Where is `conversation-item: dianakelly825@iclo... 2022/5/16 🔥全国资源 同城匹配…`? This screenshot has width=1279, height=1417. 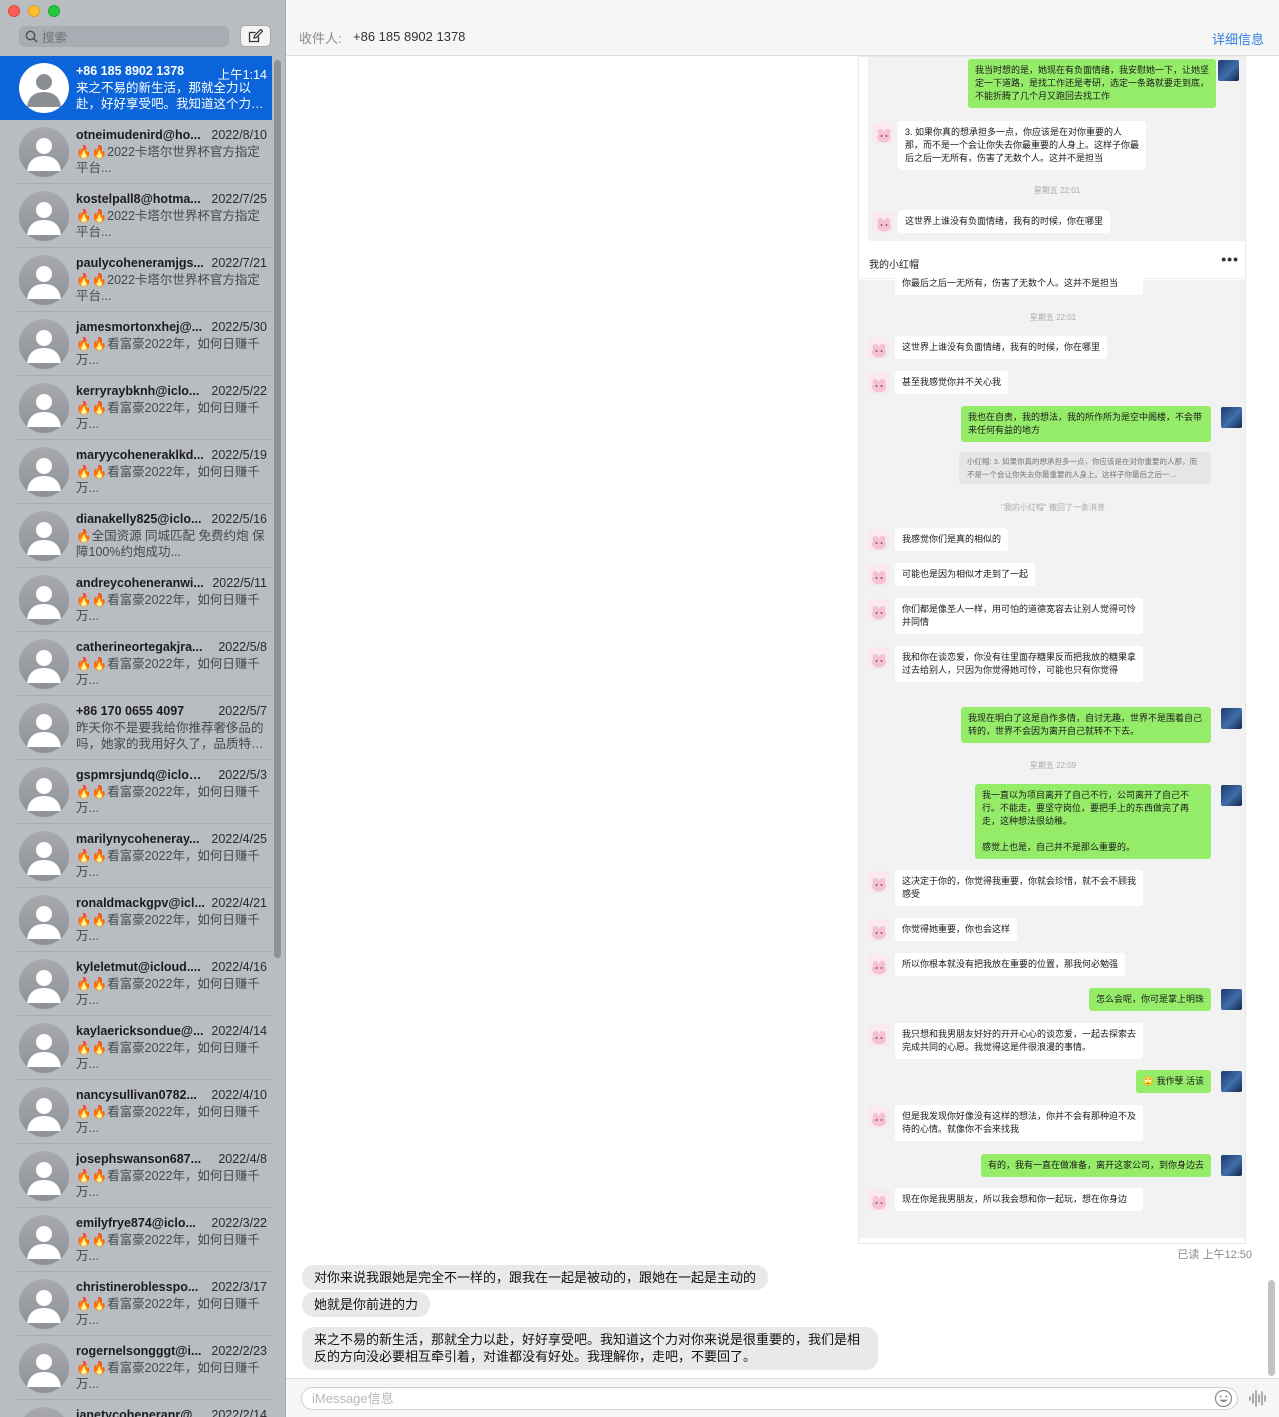
conversation-item: dianakelly825@iclo... 2022/5/16 🔥全国资源 同城匹配… is located at coordinates (136, 536).